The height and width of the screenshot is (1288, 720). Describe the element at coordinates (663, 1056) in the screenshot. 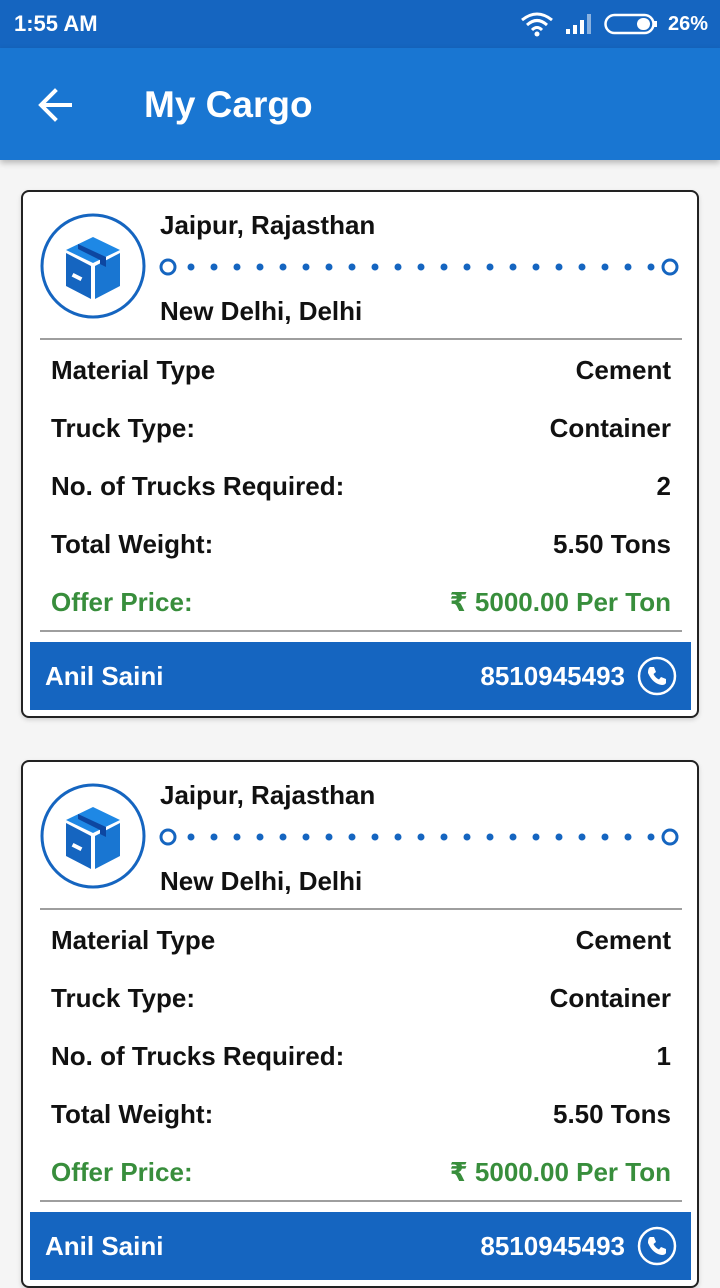

I see `trucks-required-value: 1` at that location.